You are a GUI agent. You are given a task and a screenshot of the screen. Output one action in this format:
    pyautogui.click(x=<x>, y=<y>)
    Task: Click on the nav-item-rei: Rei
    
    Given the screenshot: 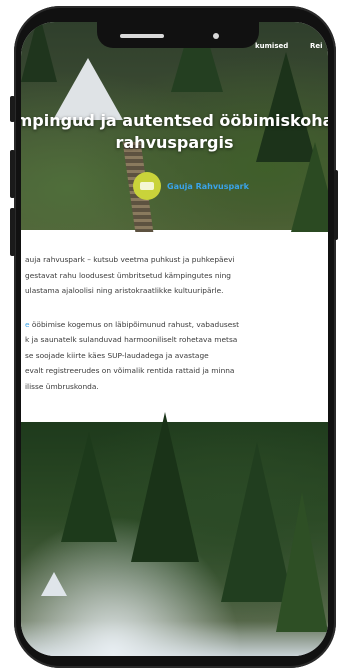 What is the action you would take?
    pyautogui.click(x=316, y=46)
    